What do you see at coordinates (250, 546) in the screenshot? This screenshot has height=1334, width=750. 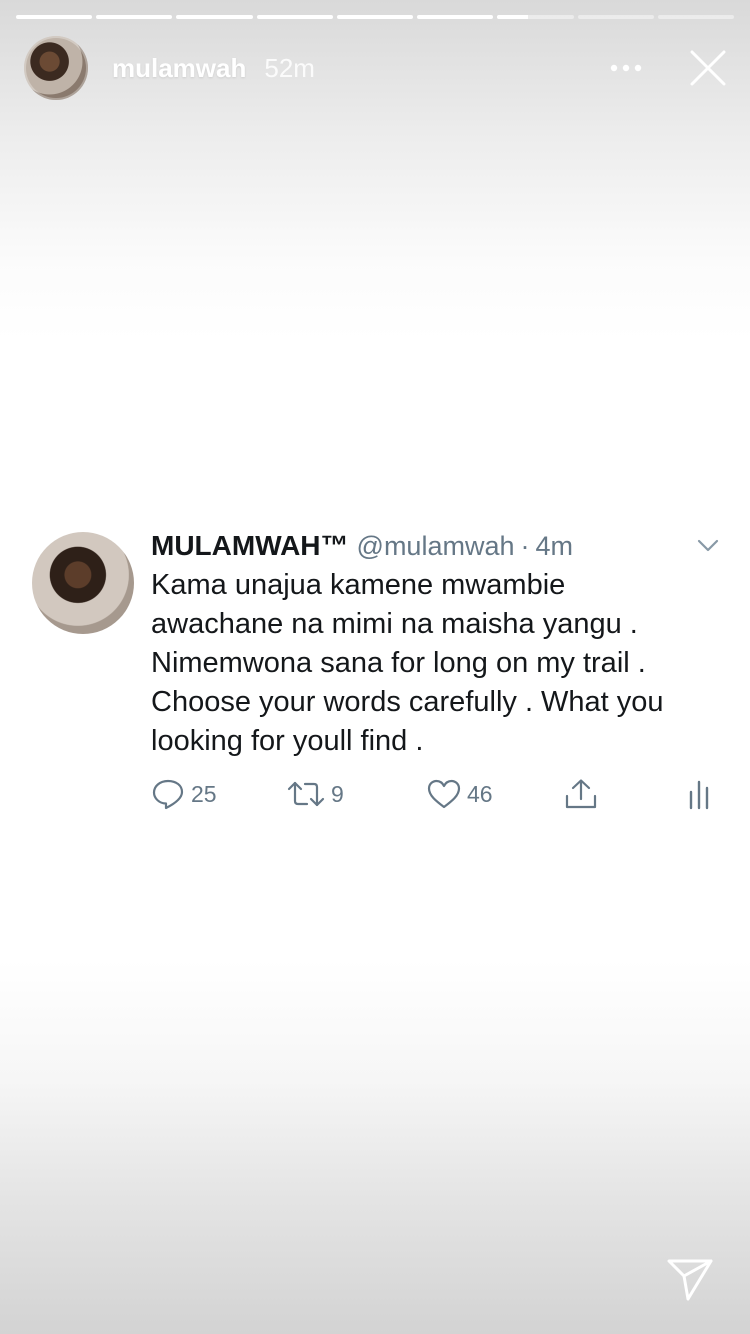 I see `tweet-display-name: MULAMWAH™` at bounding box center [250, 546].